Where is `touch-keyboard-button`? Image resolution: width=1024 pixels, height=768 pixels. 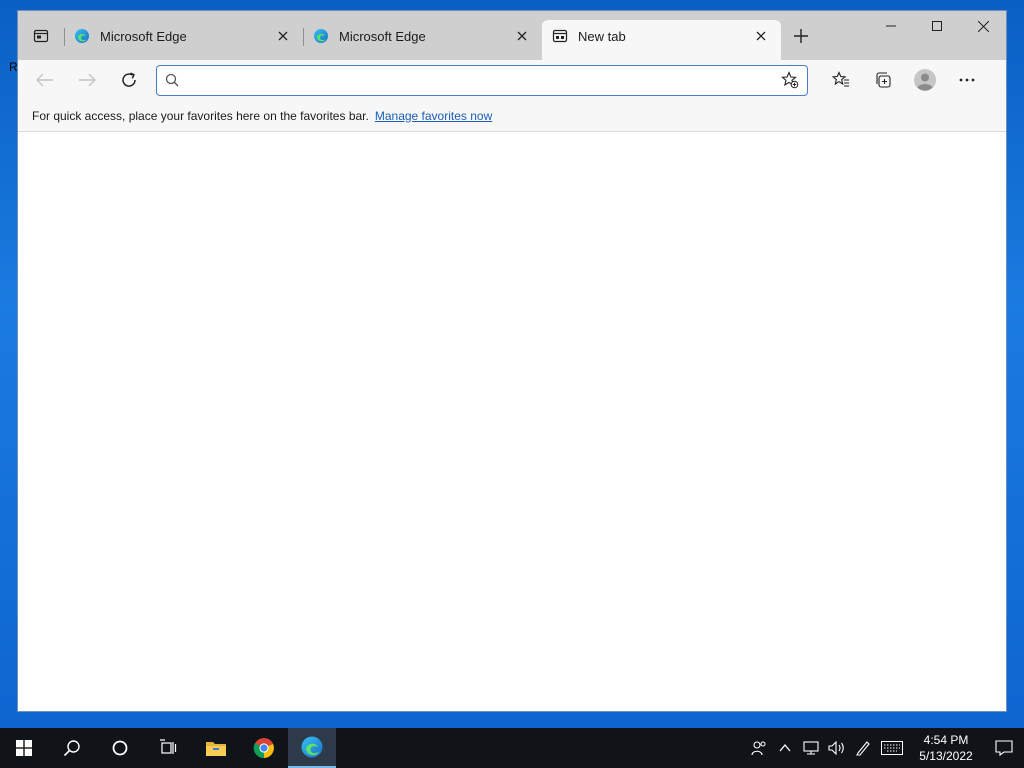
touch-keyboard-button is located at coordinates (892, 748).